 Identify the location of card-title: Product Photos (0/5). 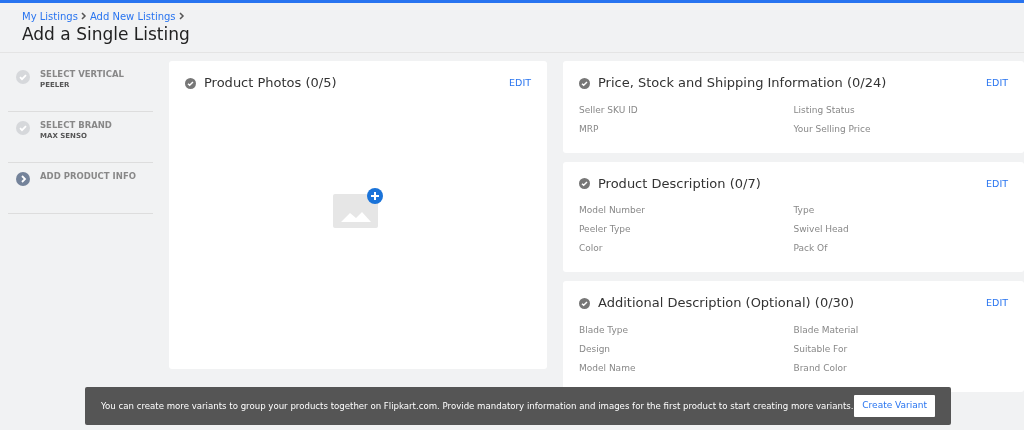
(270, 83).